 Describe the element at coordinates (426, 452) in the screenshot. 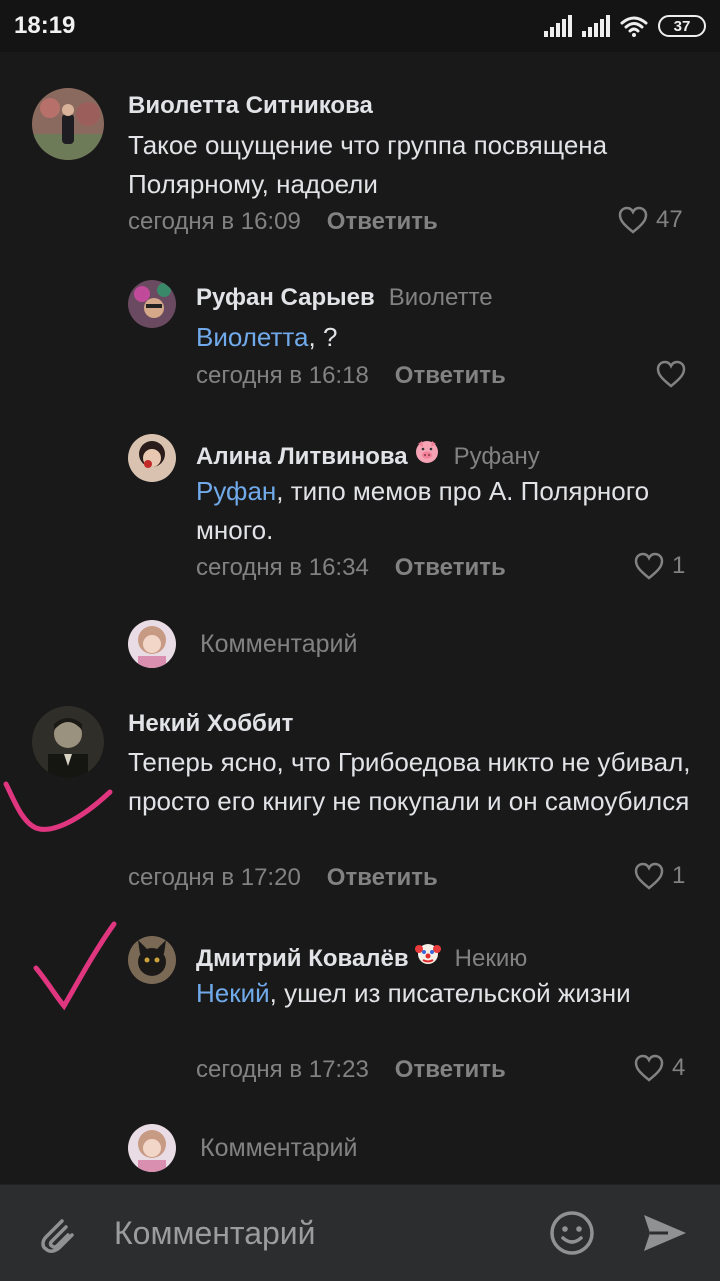

I see `pig-face-icon` at that location.